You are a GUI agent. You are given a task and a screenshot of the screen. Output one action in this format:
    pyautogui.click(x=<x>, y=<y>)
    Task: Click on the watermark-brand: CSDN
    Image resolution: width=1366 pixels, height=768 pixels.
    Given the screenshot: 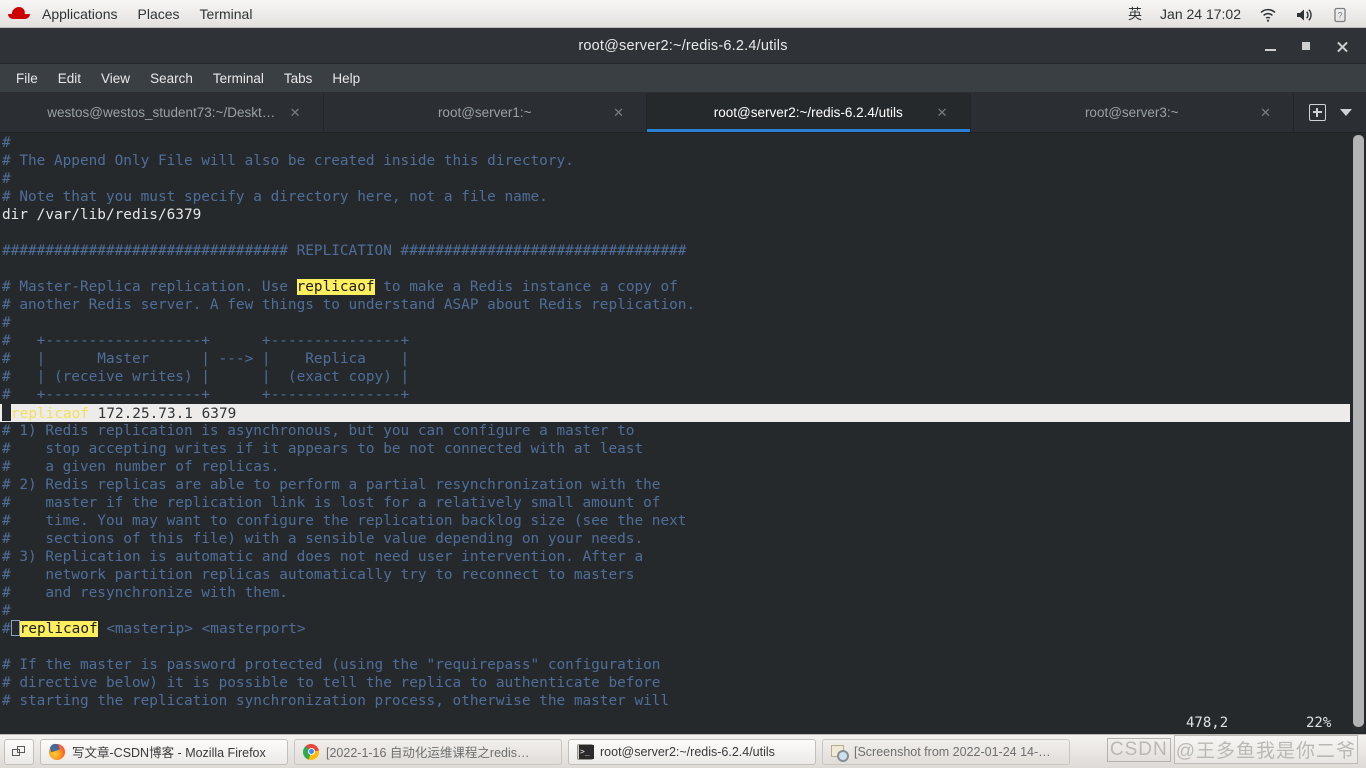 What is the action you would take?
    pyautogui.click(x=1138, y=749)
    